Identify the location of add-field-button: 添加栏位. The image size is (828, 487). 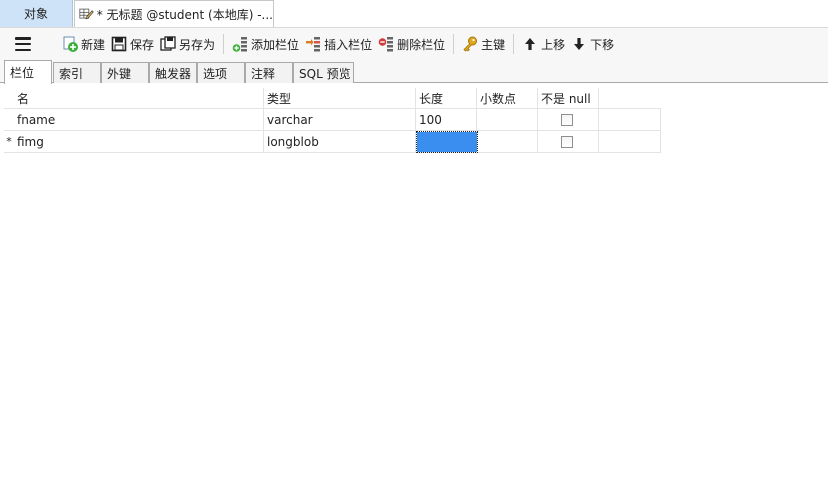
(265, 44).